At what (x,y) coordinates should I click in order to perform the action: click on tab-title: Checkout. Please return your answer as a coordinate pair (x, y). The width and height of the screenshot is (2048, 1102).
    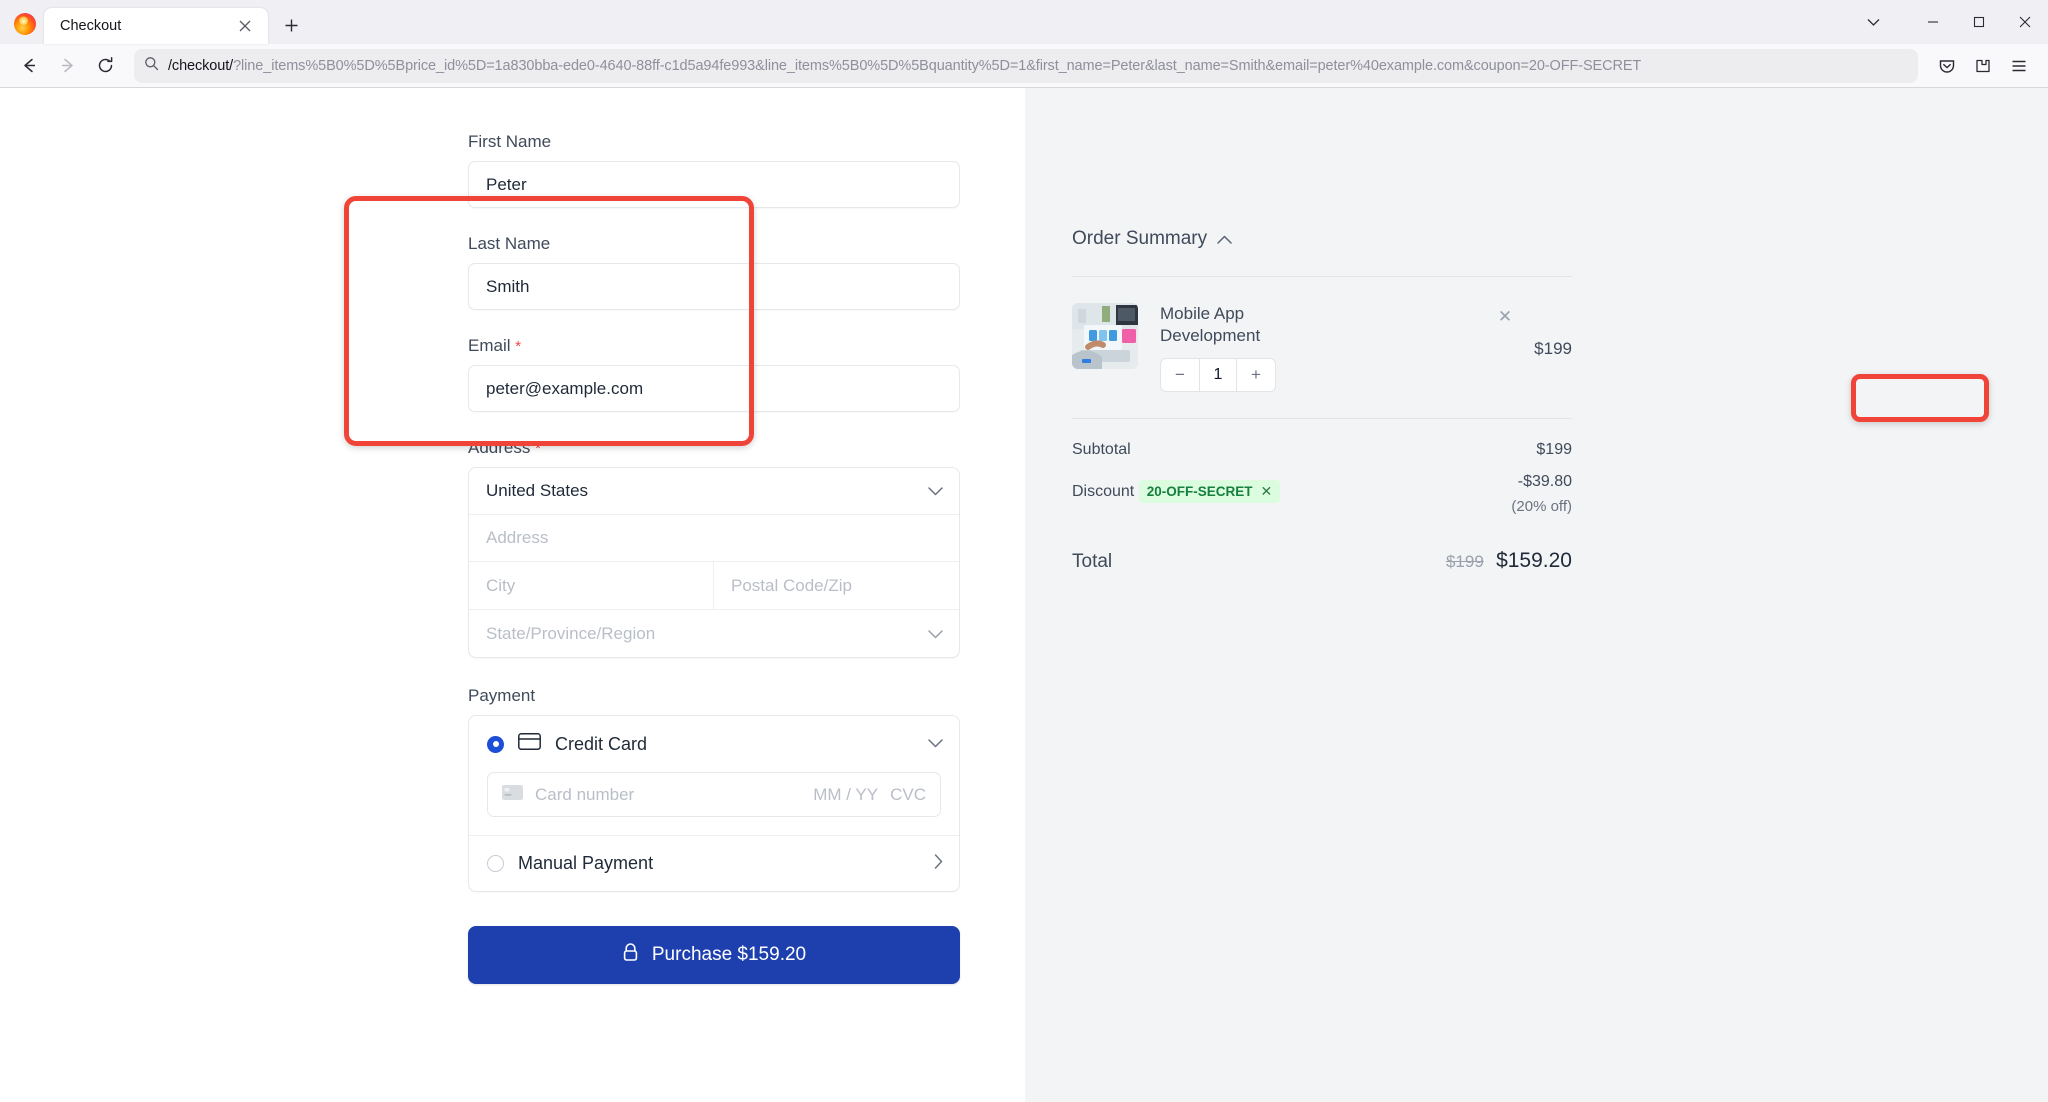
    Looking at the image, I should click on (91, 26).